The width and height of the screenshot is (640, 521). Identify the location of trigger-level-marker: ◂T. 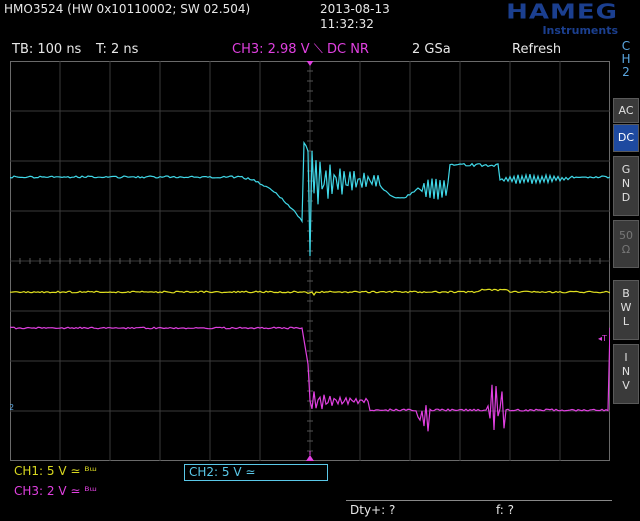
(602, 338).